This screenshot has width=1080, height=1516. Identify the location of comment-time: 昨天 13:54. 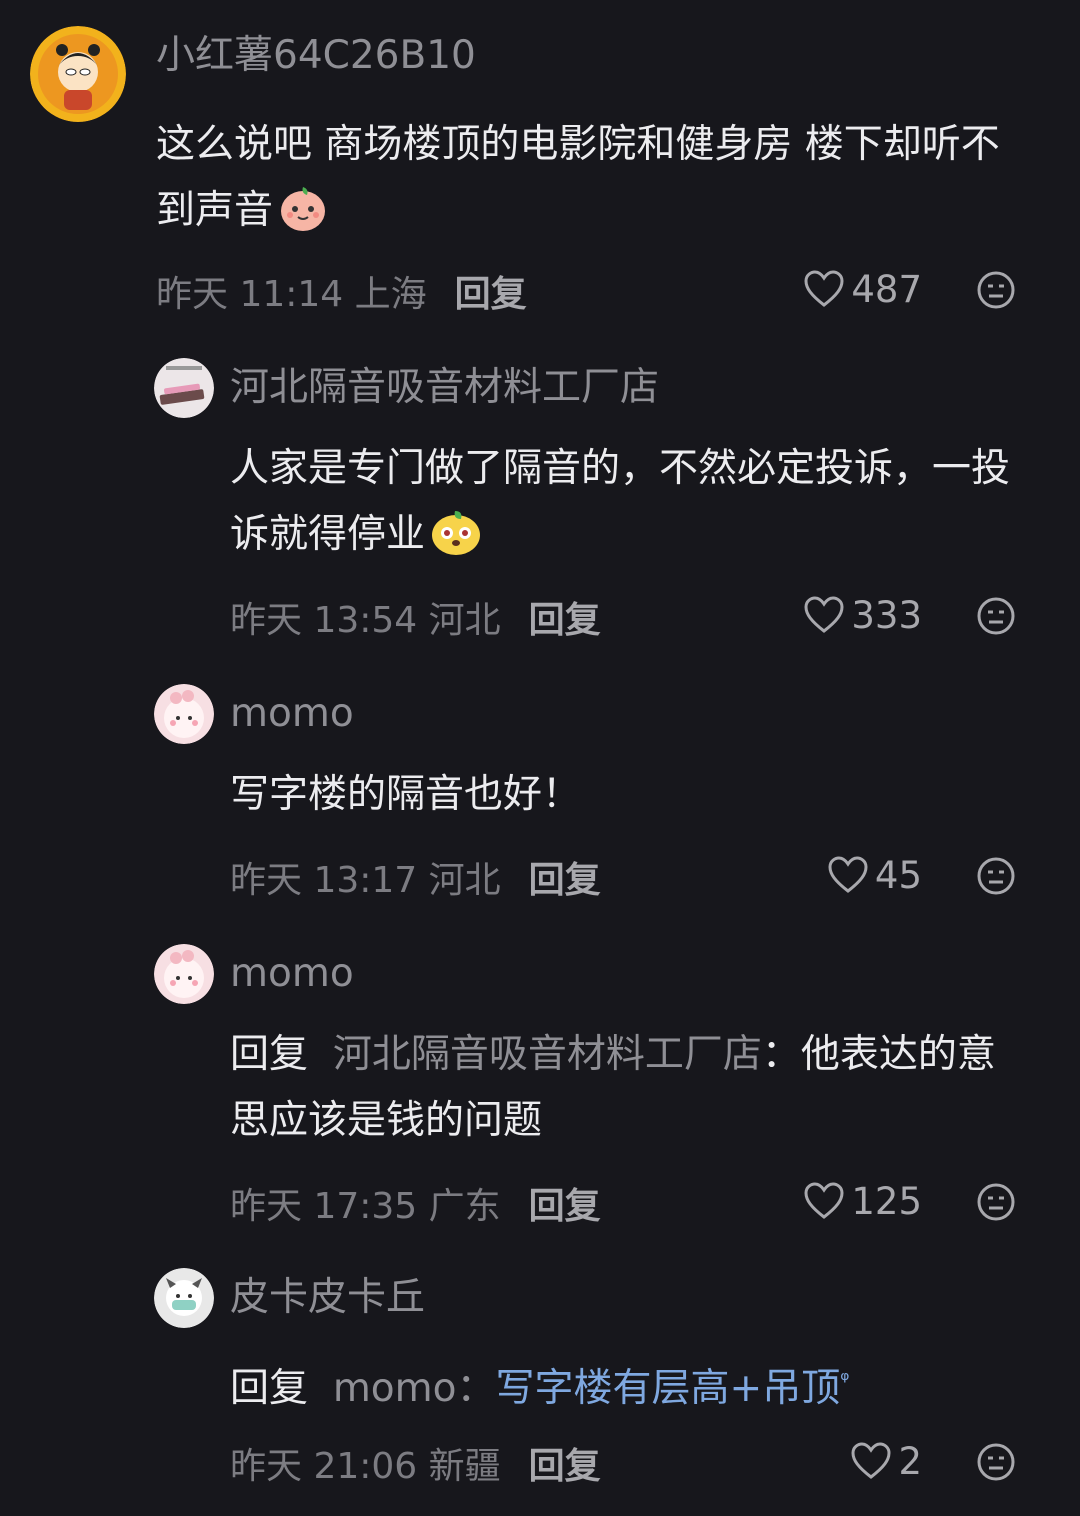
(324, 620).